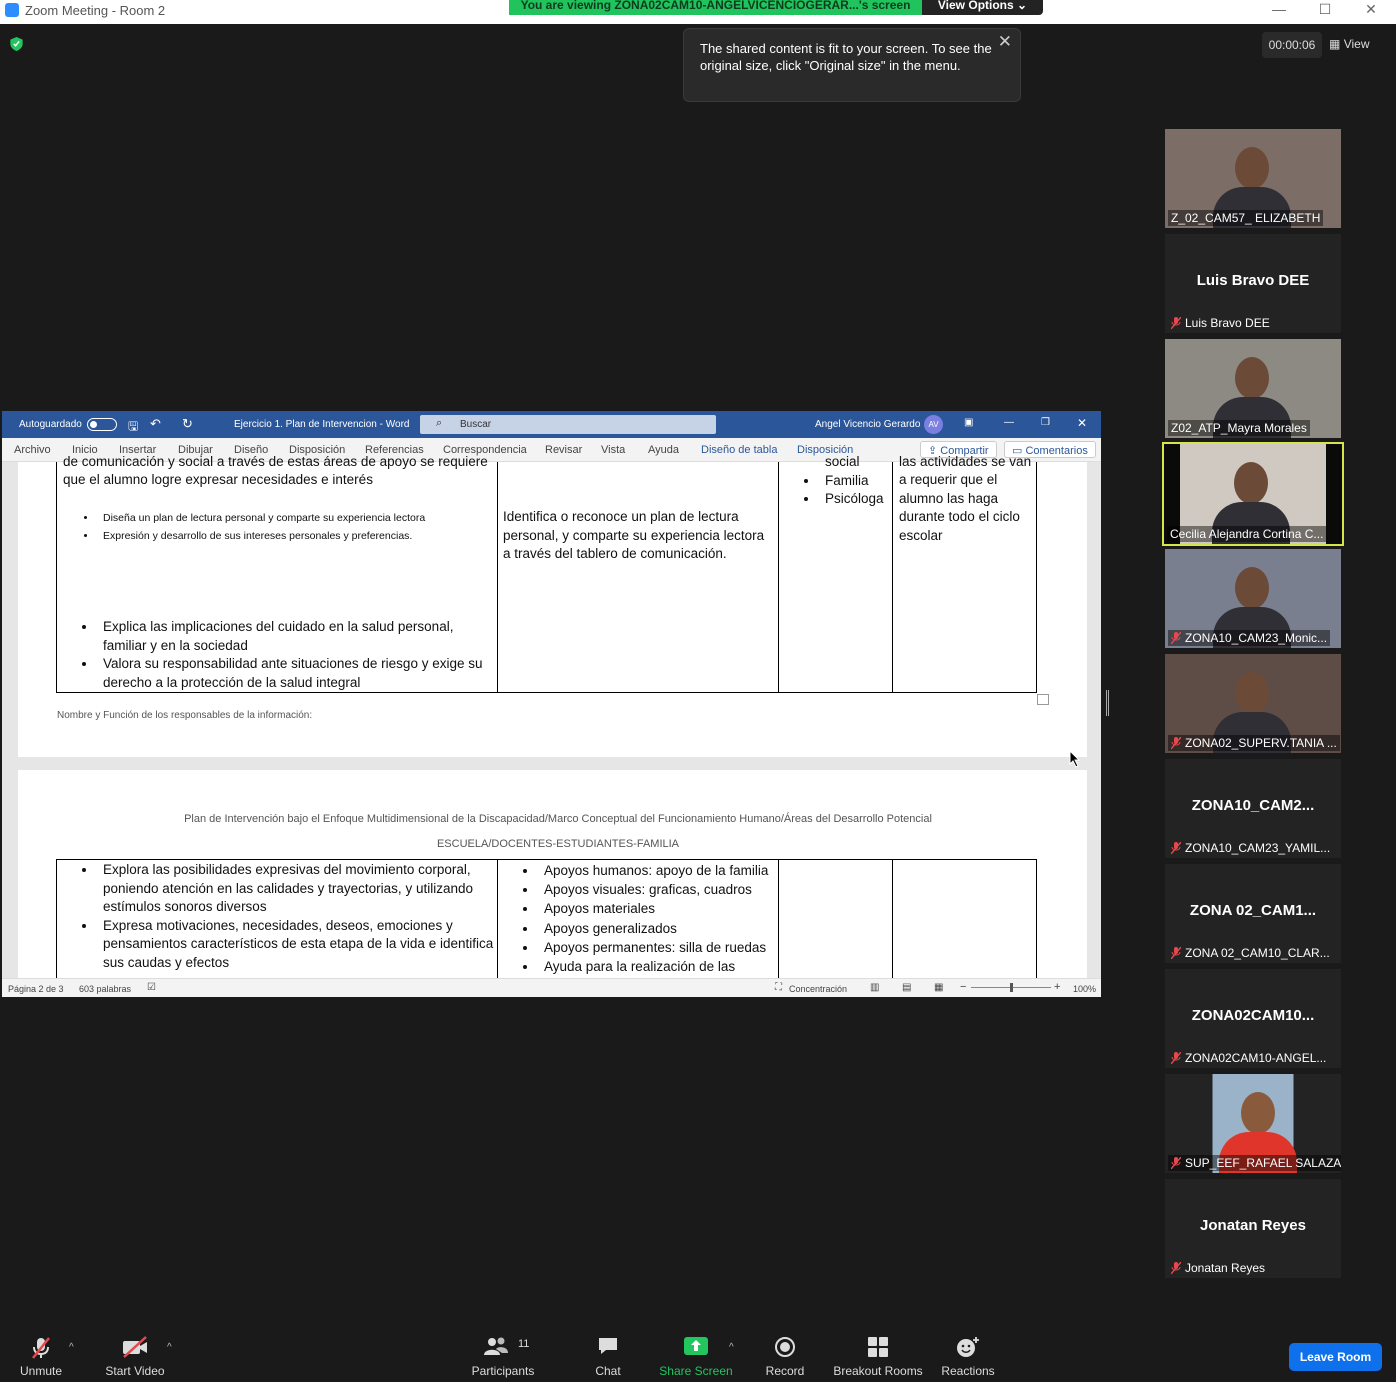 The image size is (1396, 1382). I want to click on list-item: Apoyos humanos: apoyo de la familia, so click(657, 870).